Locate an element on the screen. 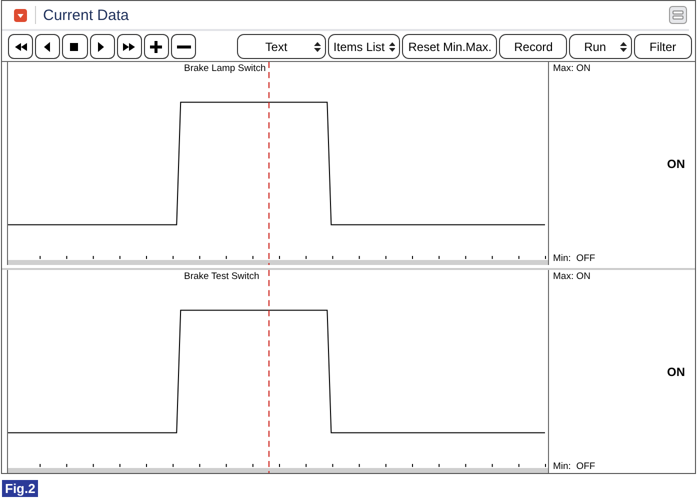  rewind-icon is located at coordinates (21, 46).